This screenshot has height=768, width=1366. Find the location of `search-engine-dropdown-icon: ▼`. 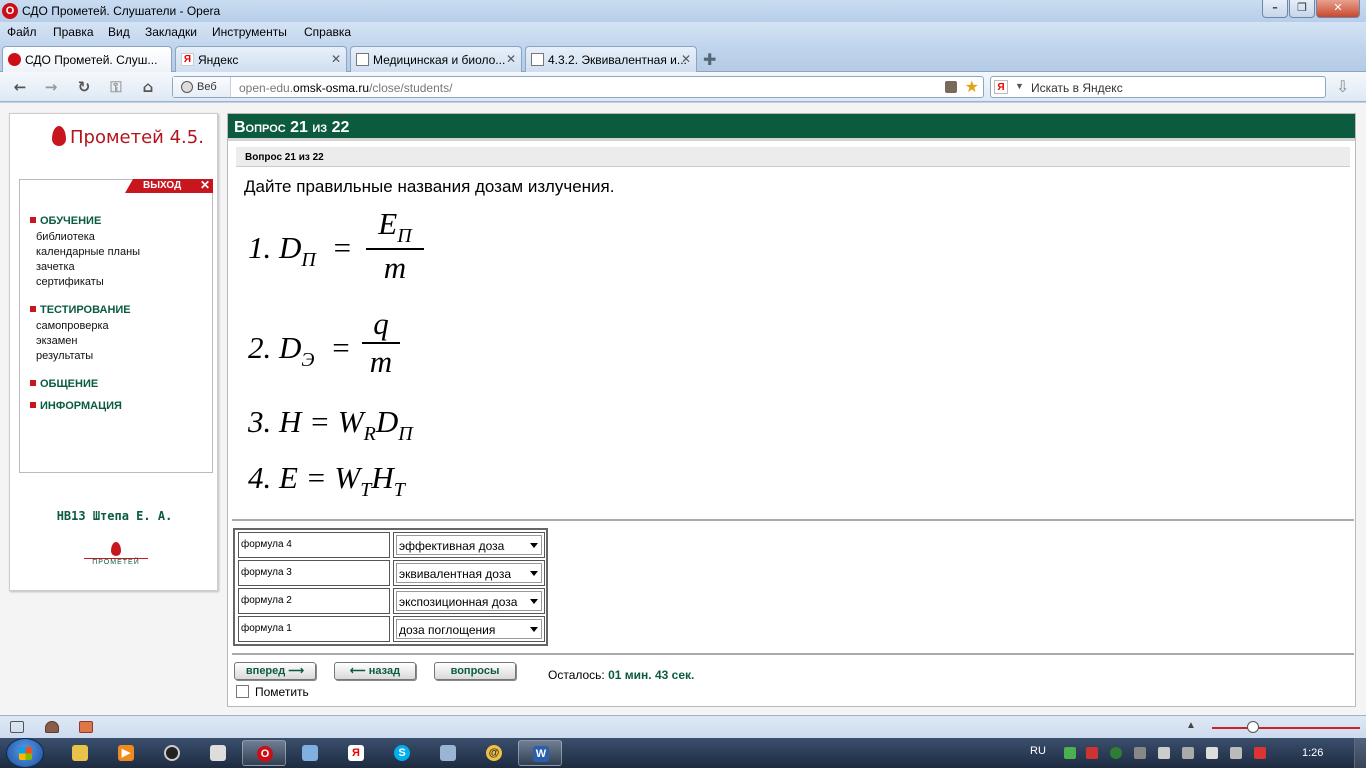

search-engine-dropdown-icon: ▼ is located at coordinates (1019, 86).